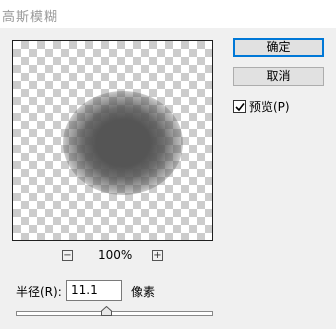  Describe the element at coordinates (94, 290) in the screenshot. I see `radius-input: 11.1` at that location.